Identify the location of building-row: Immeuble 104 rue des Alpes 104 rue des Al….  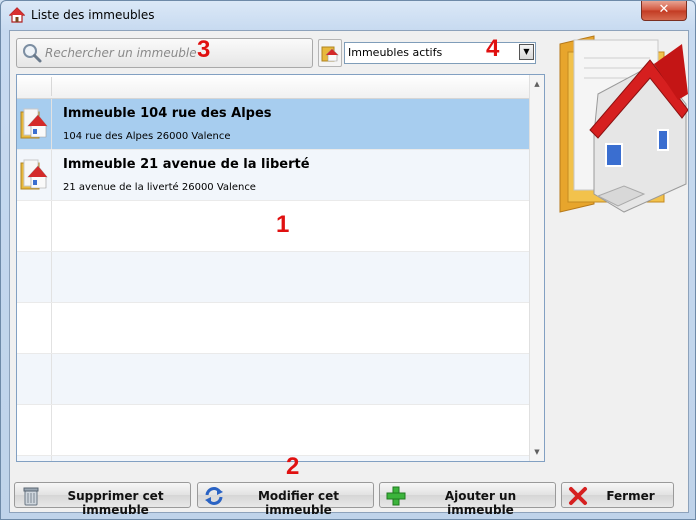
(273, 124).